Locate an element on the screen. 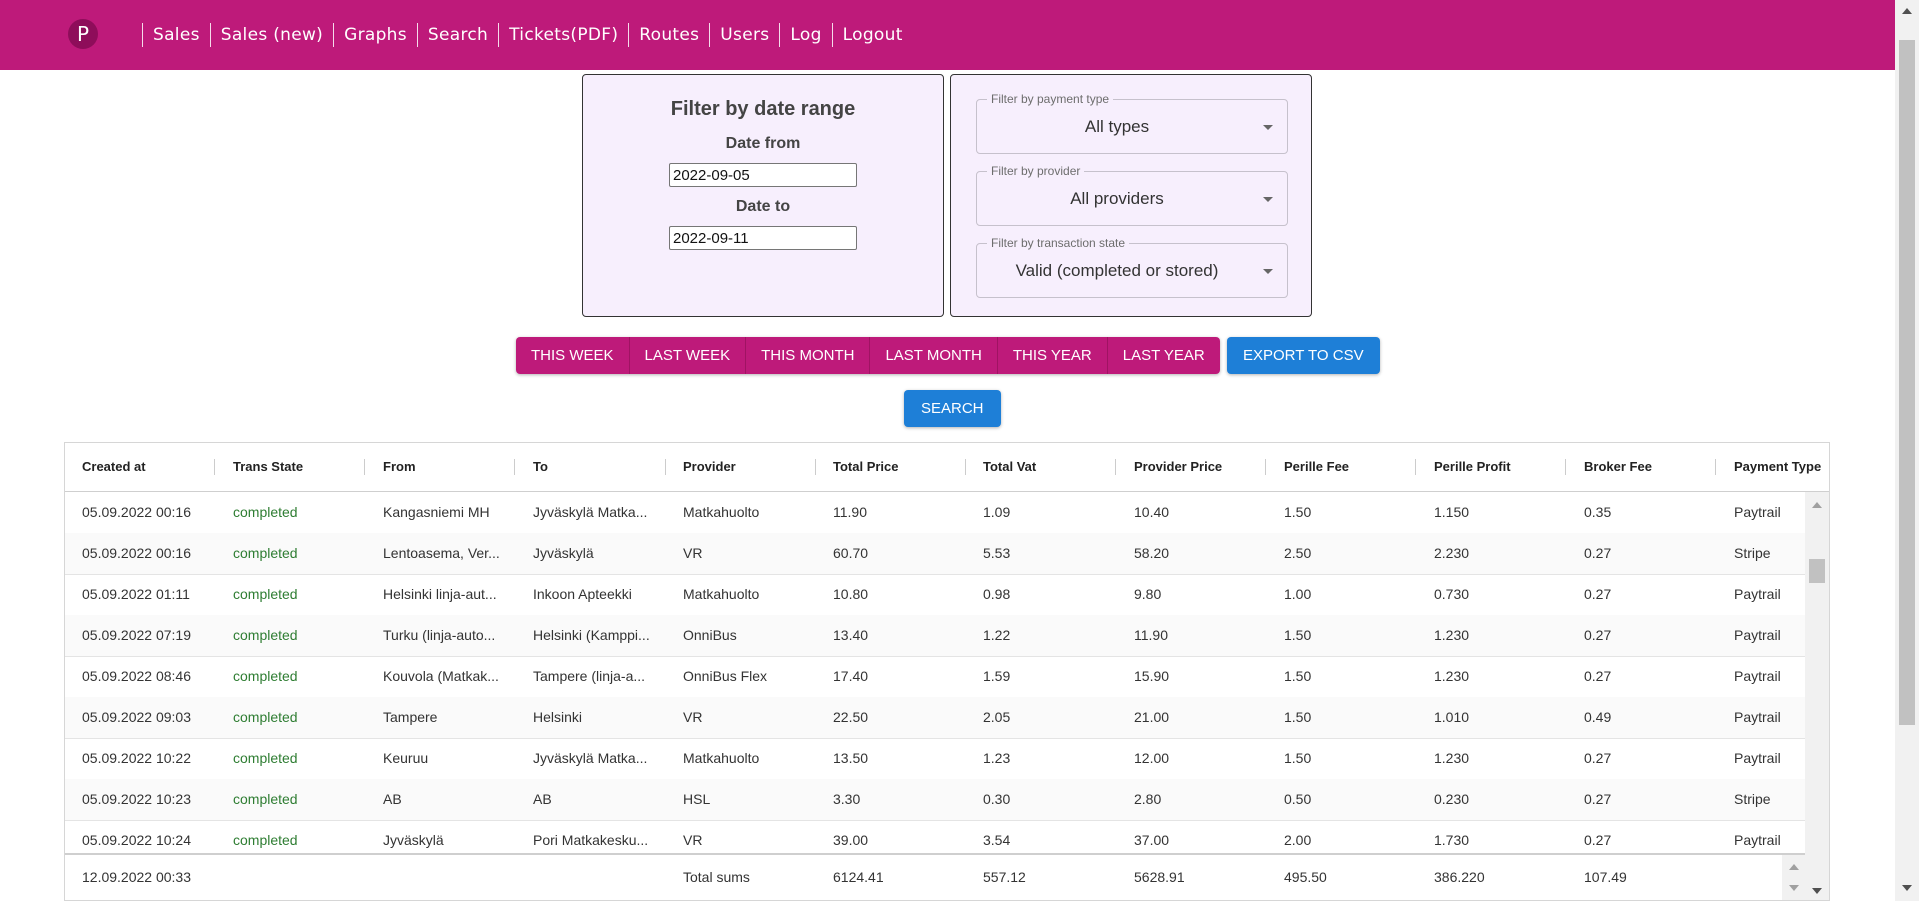 Image resolution: width=1919 pixels, height=901 pixels. cell-provider: VR is located at coordinates (693, 717).